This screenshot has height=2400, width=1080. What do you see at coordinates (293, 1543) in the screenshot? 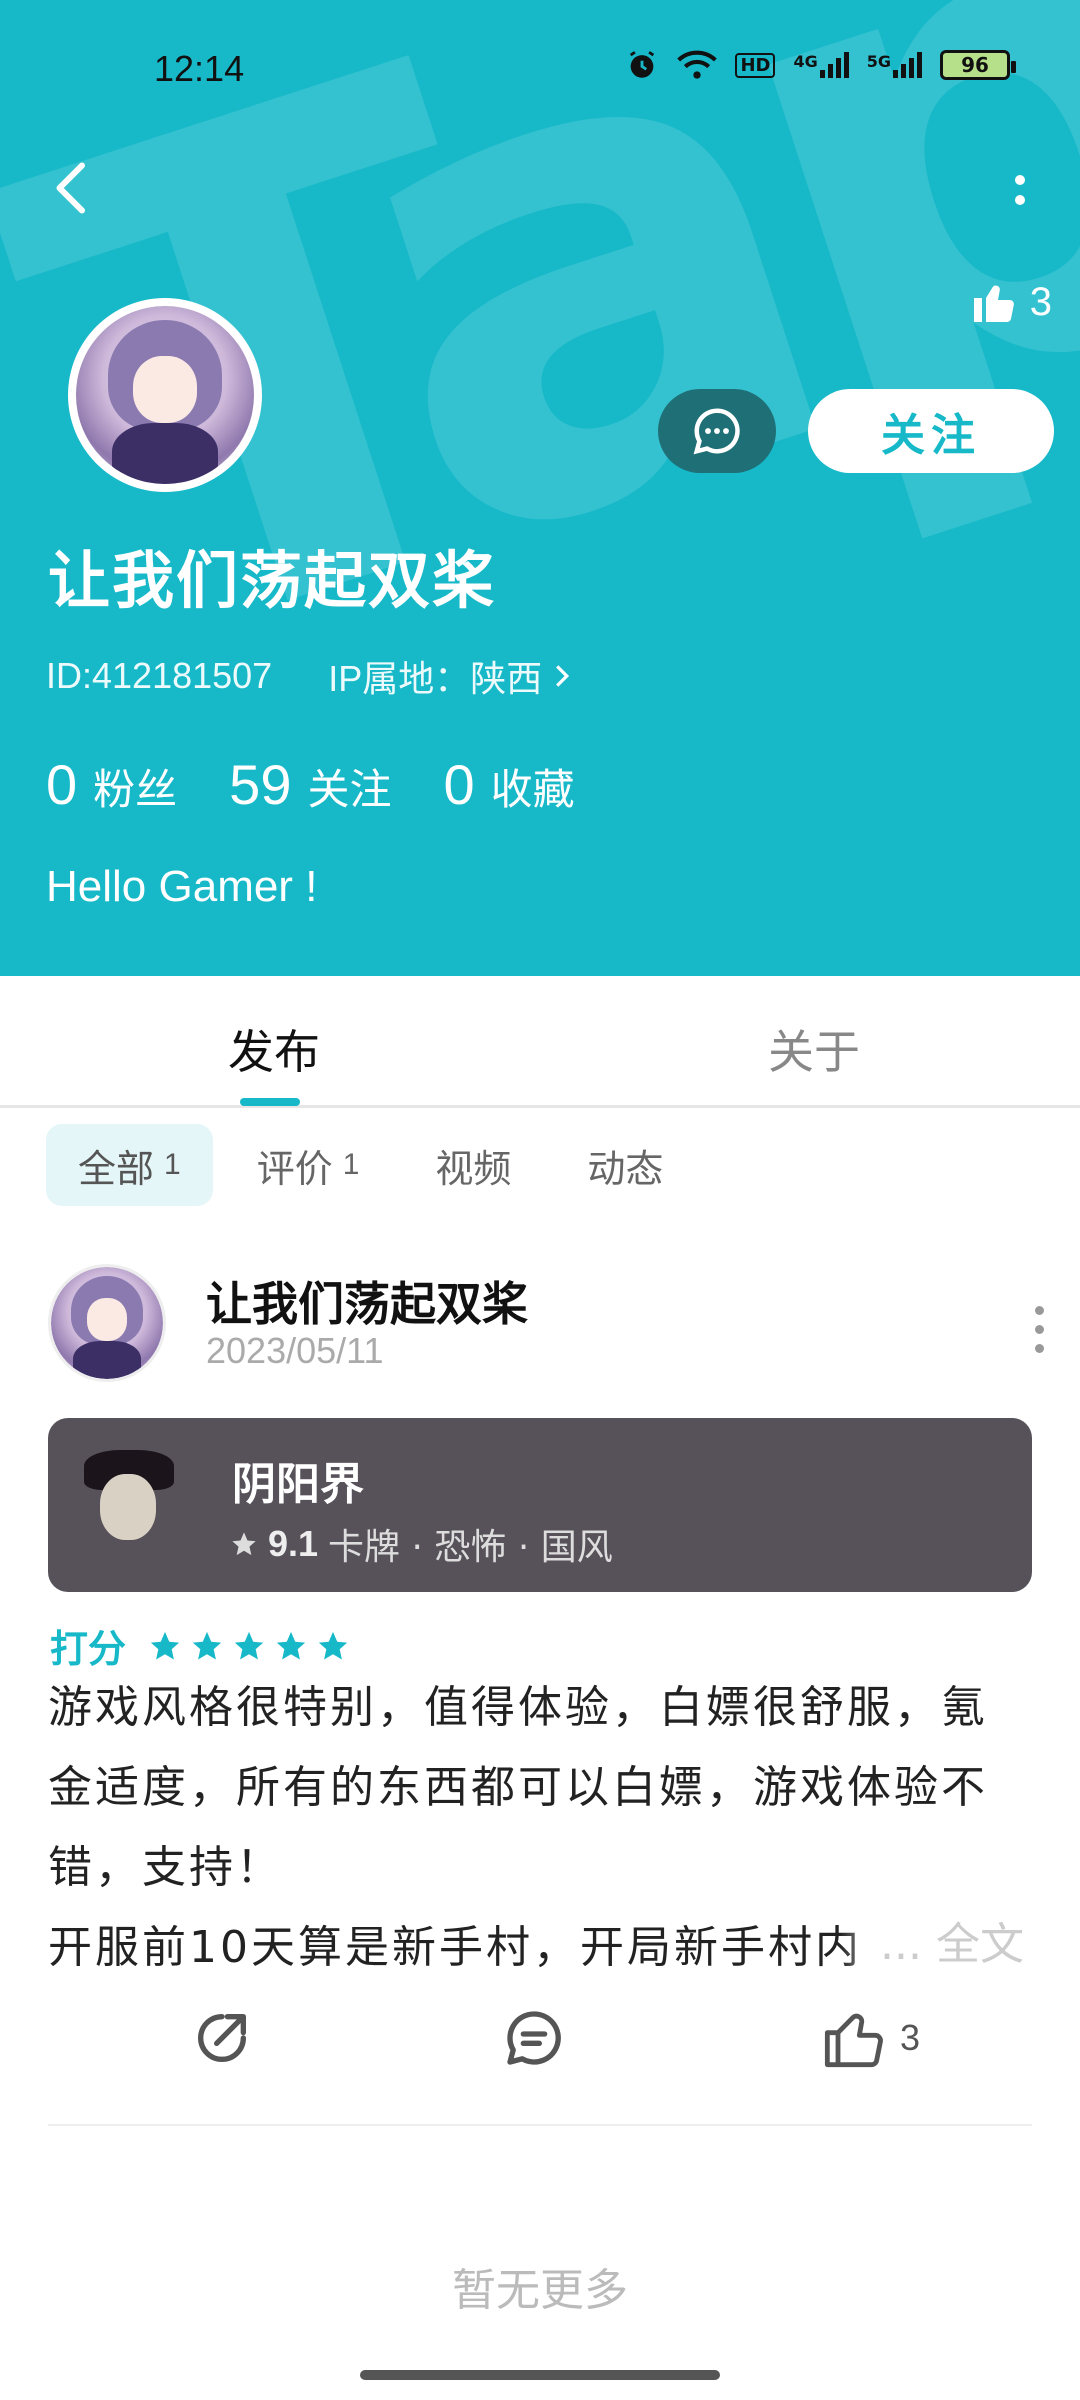
I see `game-score: 9.1` at bounding box center [293, 1543].